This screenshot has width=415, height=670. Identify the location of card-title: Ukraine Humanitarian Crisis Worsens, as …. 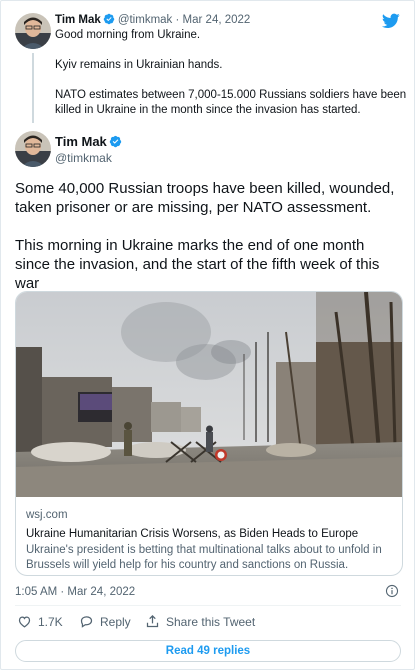
(211, 534).